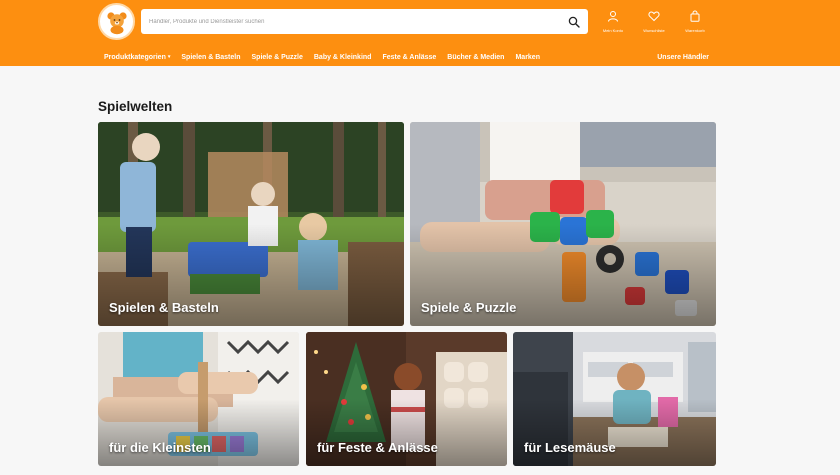 Image resolution: width=840 pixels, height=475 pixels. What do you see at coordinates (377, 447) in the screenshot?
I see `tile-label: für Feste & Anlässe` at bounding box center [377, 447].